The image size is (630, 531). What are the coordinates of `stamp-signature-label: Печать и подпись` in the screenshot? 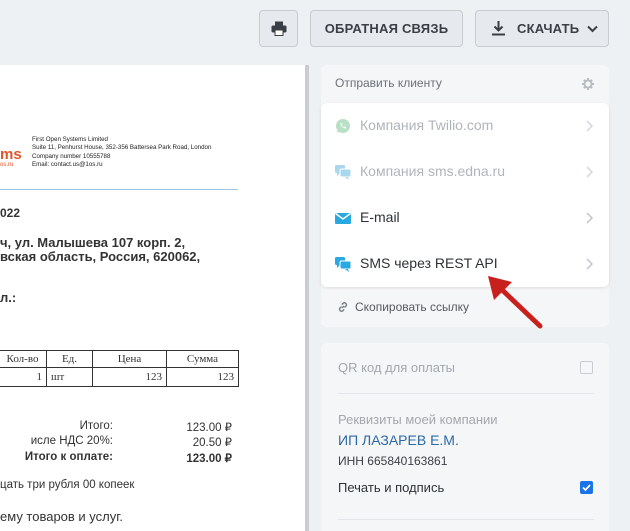 It's located at (391, 487).